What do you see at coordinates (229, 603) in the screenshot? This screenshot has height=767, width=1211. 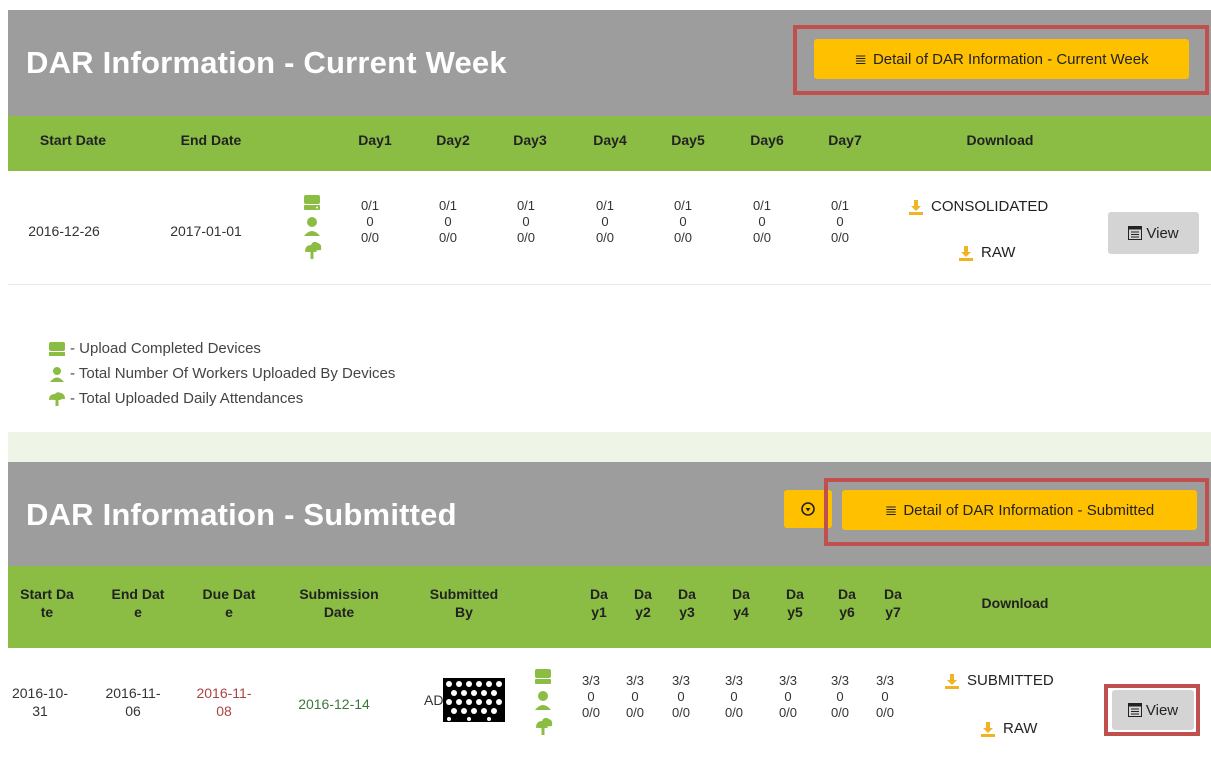 I see `th-sub-due-date: Due Dat e` at bounding box center [229, 603].